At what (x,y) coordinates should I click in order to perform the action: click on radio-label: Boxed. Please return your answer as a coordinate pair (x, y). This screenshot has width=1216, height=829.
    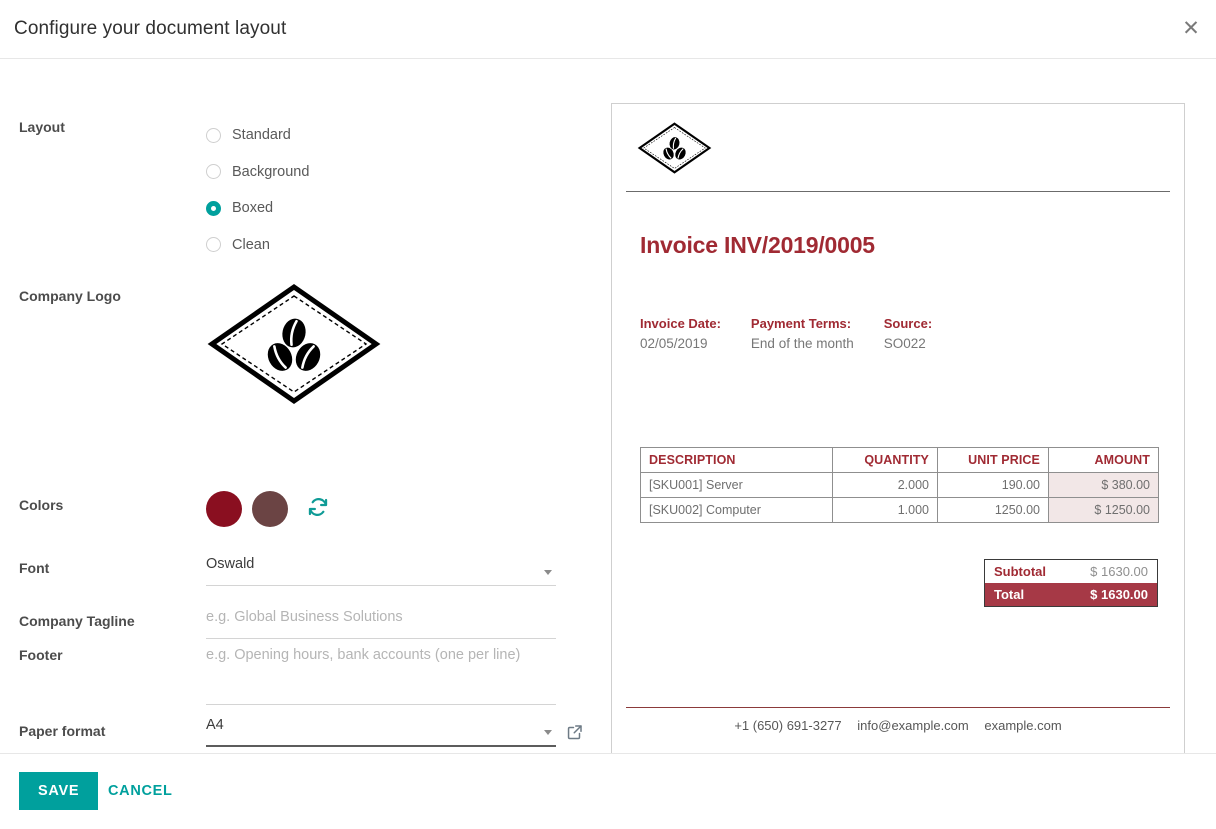
    Looking at the image, I should click on (253, 208).